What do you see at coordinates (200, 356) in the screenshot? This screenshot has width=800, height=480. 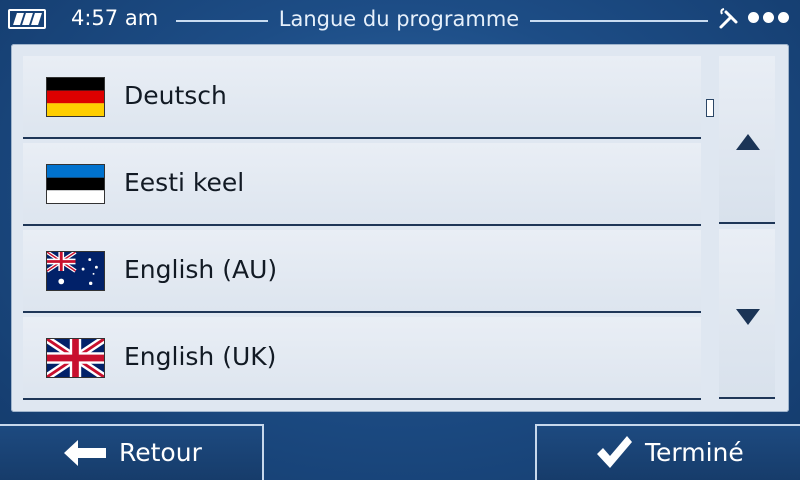 I see `language-label: English (UK)` at bounding box center [200, 356].